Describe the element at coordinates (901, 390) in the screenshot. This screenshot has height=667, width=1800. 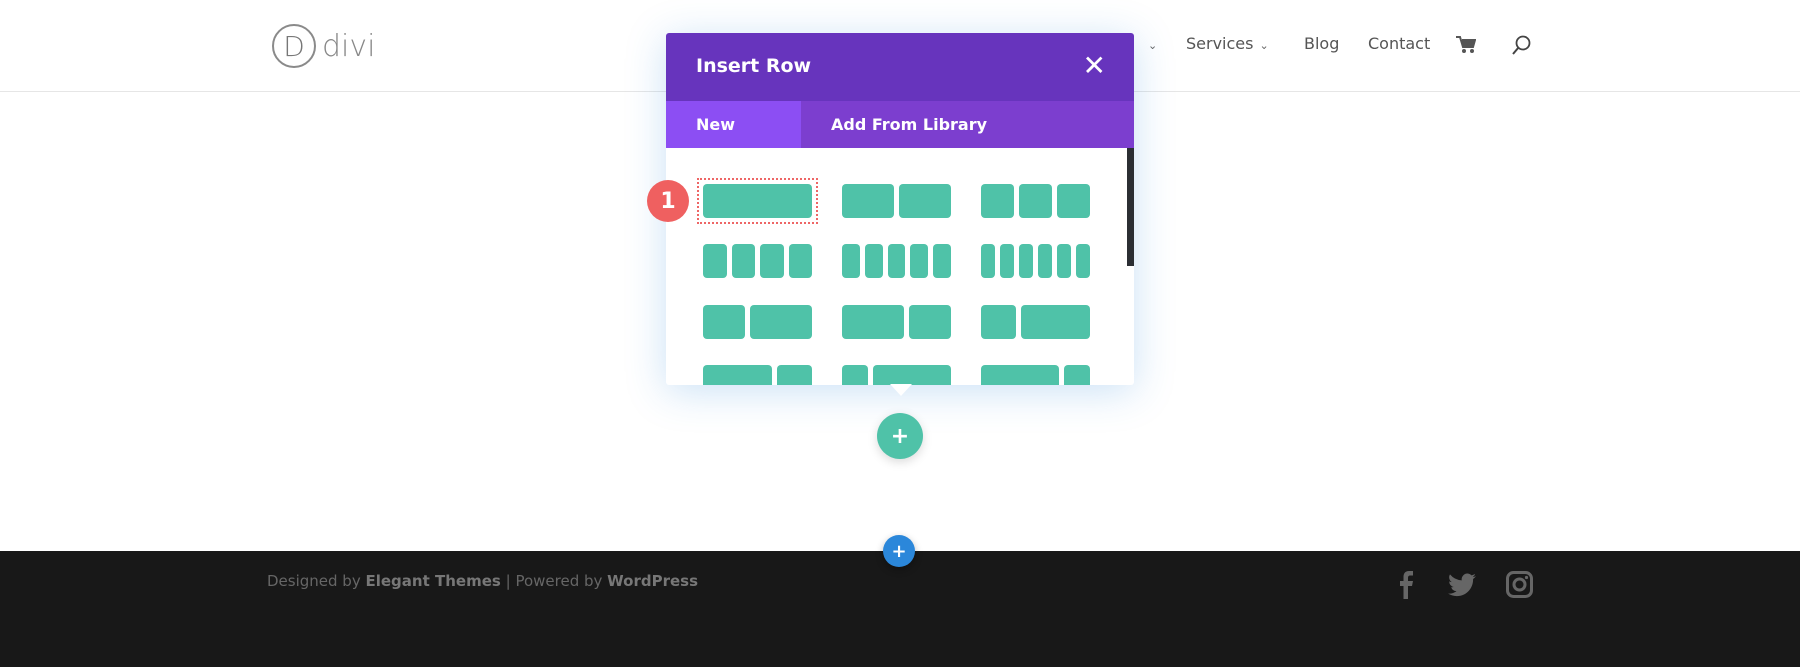
I see `modal-pointer` at that location.